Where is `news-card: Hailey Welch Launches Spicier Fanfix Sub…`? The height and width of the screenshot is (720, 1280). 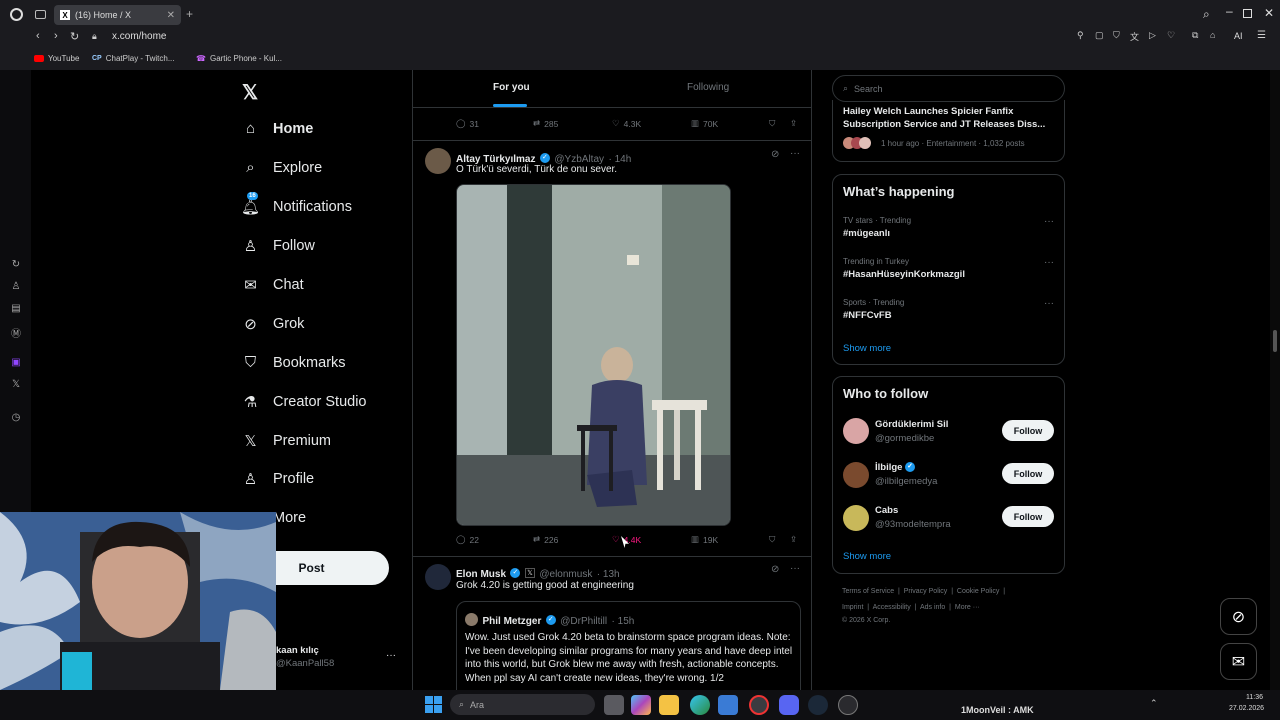 news-card: Hailey Welch Launches Spicier Fanfix Sub… is located at coordinates (948, 131).